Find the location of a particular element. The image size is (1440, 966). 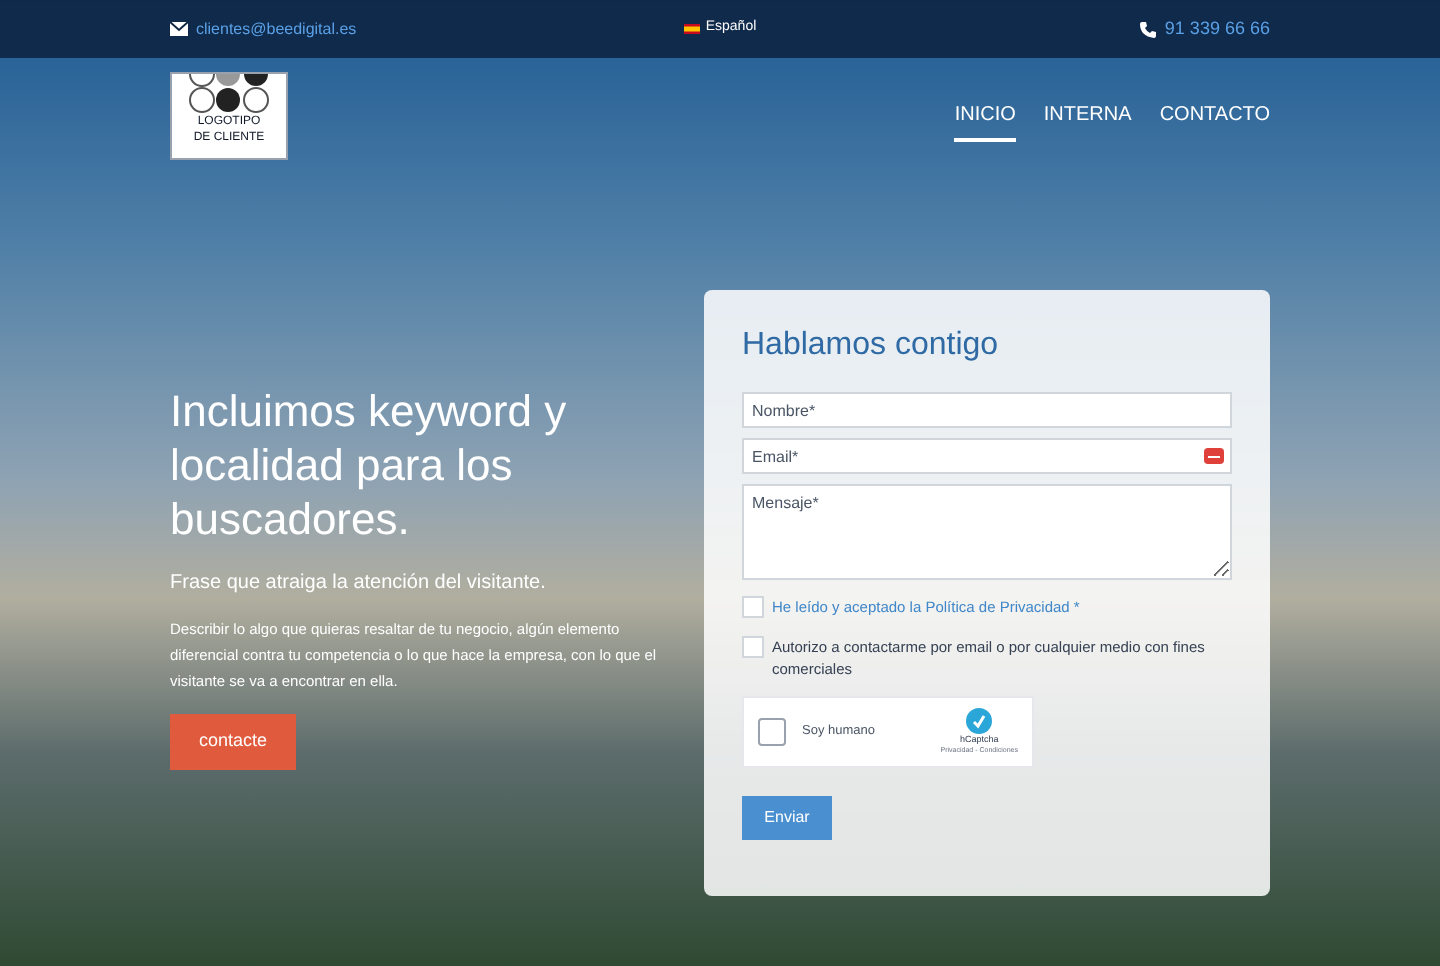

password-manager-icon is located at coordinates (1214, 456).